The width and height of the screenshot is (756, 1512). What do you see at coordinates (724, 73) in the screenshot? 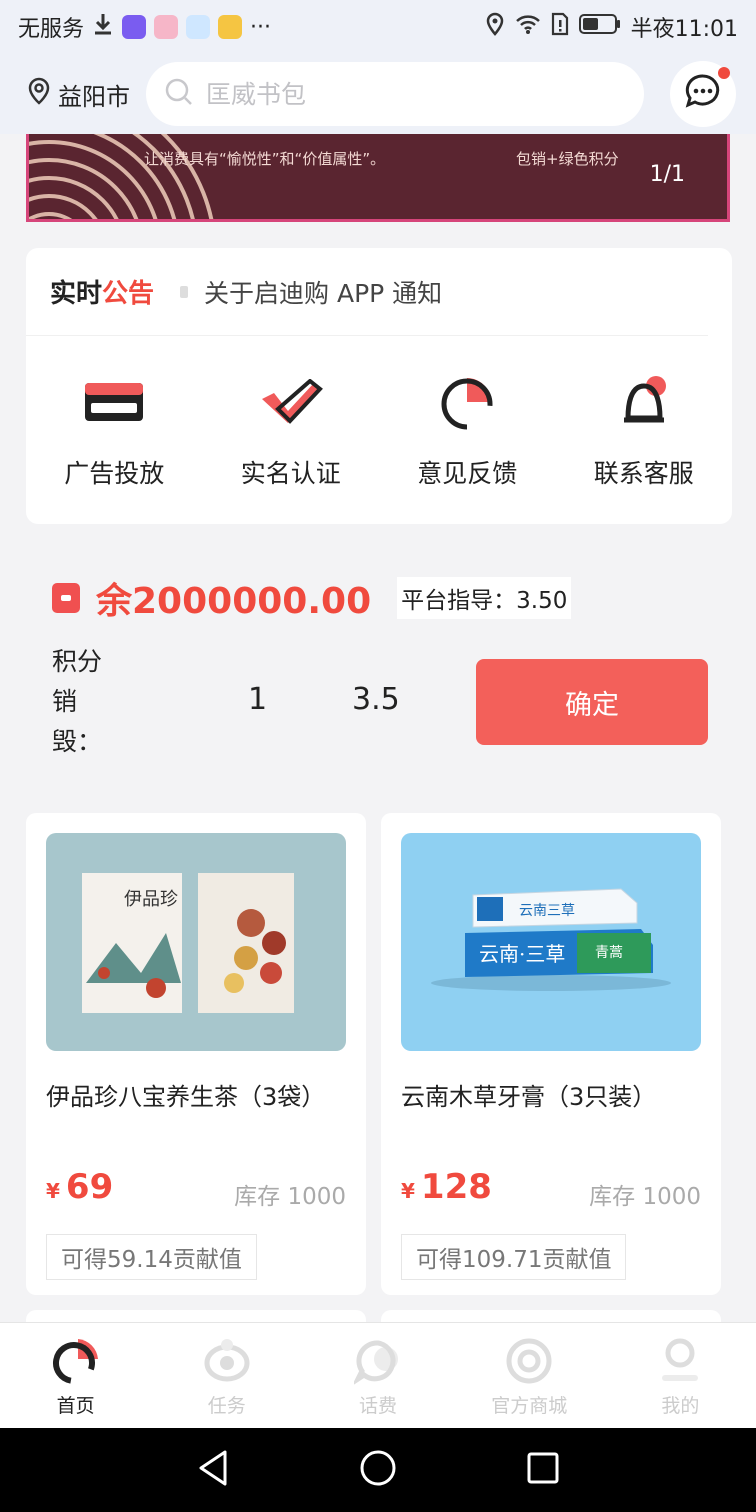
I see `unread-dot` at bounding box center [724, 73].